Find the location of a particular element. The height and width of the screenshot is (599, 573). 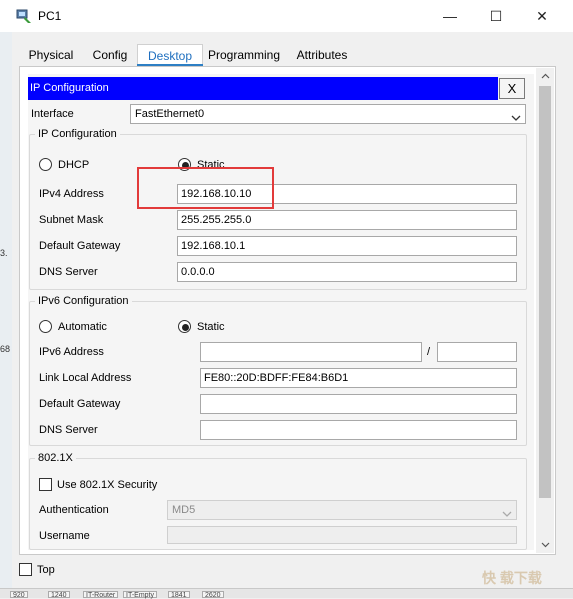

dns-server-label: DNS Server is located at coordinates (68, 272).